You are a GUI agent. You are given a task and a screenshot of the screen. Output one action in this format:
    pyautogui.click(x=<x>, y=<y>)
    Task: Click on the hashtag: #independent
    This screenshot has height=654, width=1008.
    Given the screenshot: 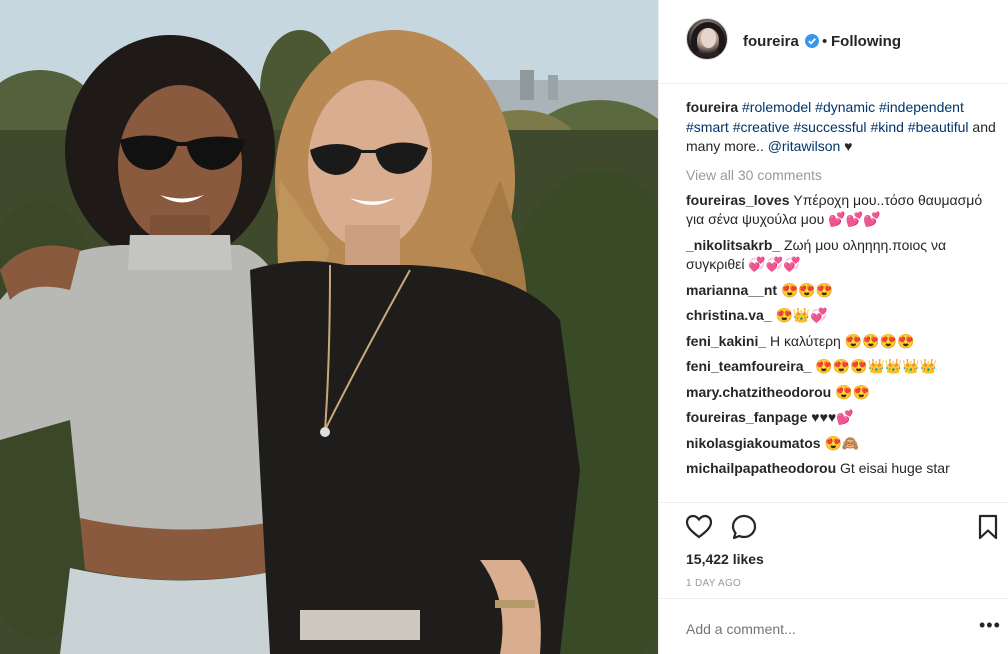 What is the action you would take?
    pyautogui.click(x=921, y=107)
    